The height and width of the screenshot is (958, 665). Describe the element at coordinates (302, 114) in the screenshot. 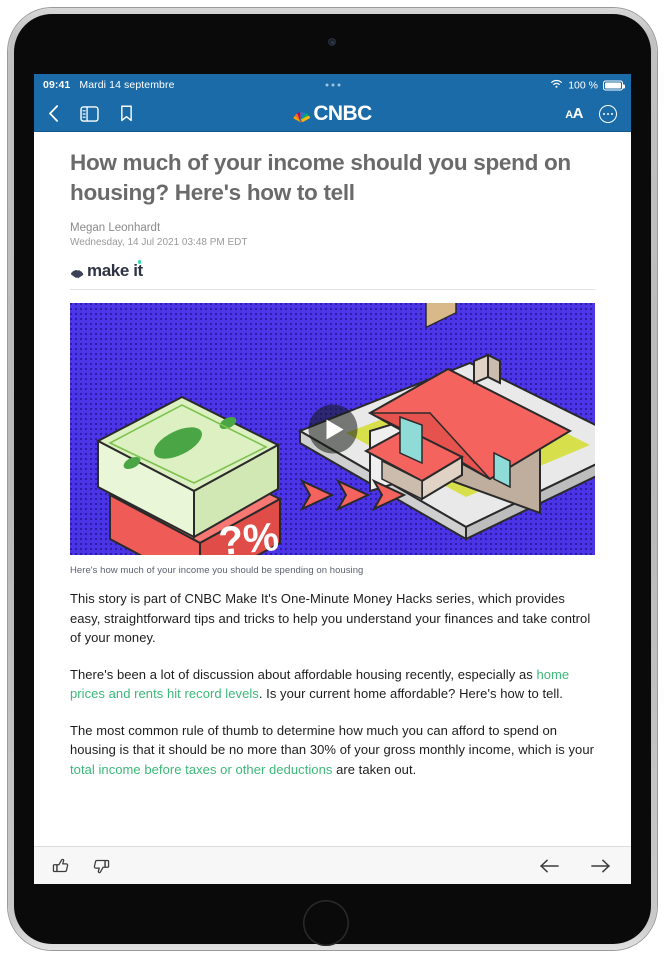

I see `nbc-peacock-icon` at that location.